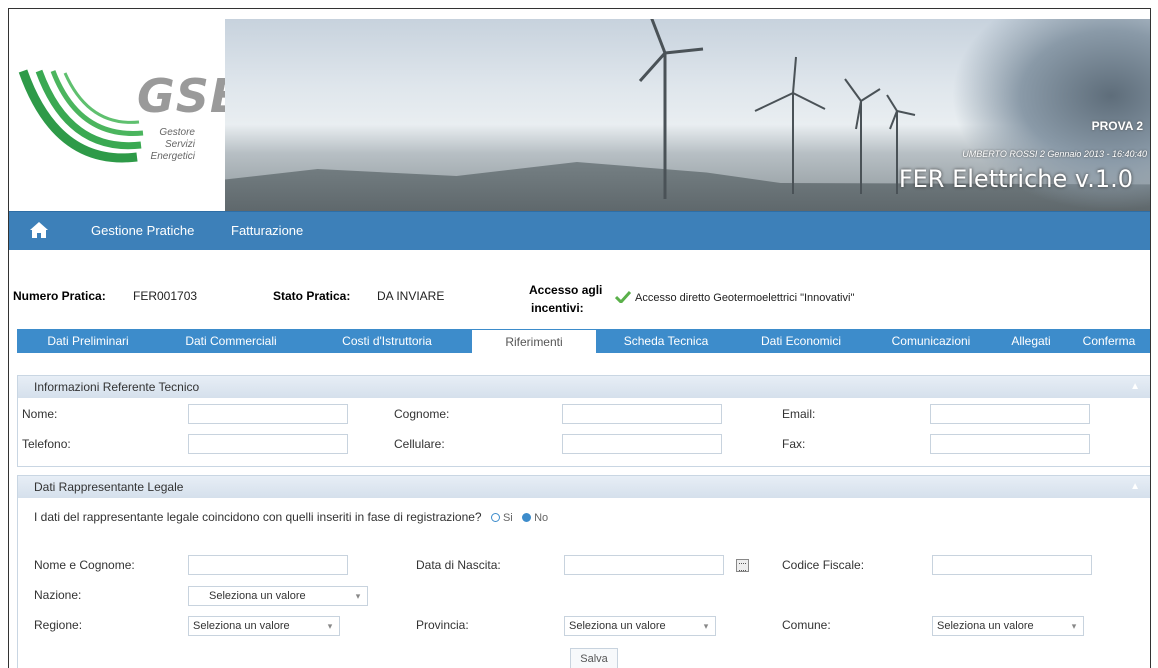 Image resolution: width=1158 pixels, height=668 pixels. What do you see at coordinates (801, 341) in the screenshot?
I see `tab-dati-economici: Dati Economici` at bounding box center [801, 341].